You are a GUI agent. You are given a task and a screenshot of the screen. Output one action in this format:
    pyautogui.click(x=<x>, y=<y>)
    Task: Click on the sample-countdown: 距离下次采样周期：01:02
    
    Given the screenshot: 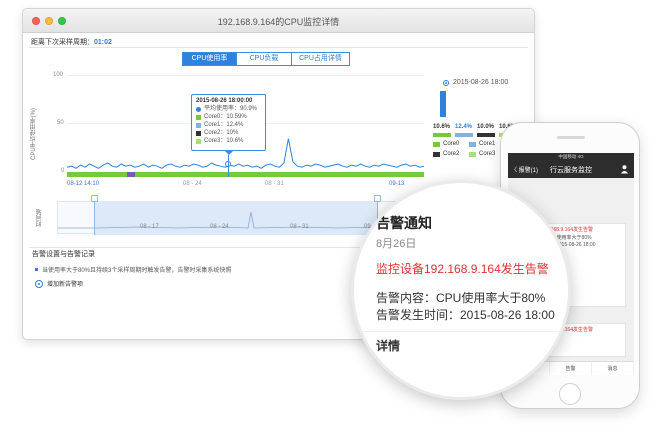 What is the action you would take?
    pyautogui.click(x=71, y=42)
    